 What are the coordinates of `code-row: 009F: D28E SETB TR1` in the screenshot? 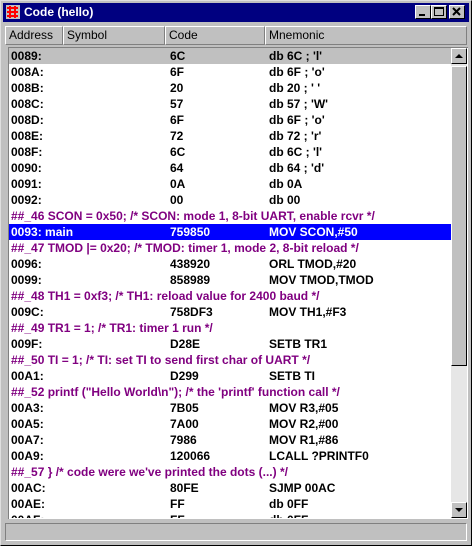 It's located at (230, 344).